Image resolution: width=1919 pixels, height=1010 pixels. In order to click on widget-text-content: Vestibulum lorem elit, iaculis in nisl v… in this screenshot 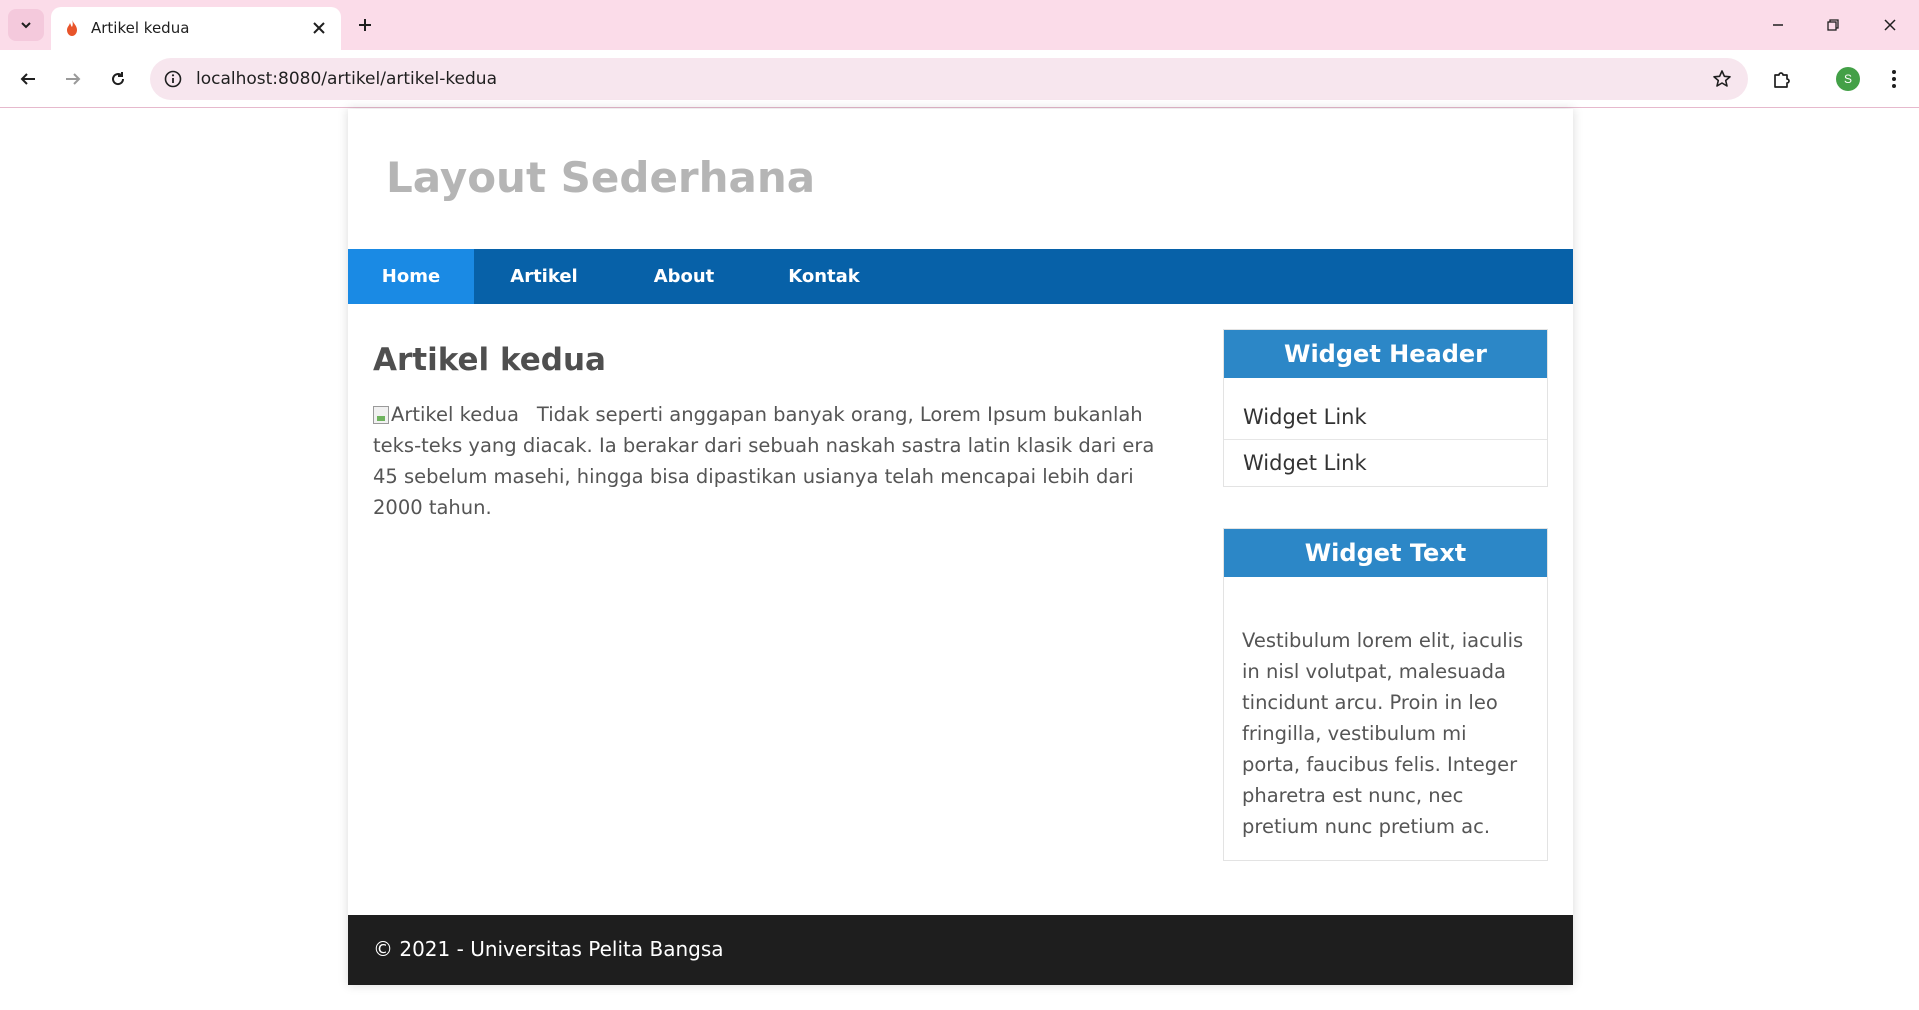, I will do `click(1383, 733)`.